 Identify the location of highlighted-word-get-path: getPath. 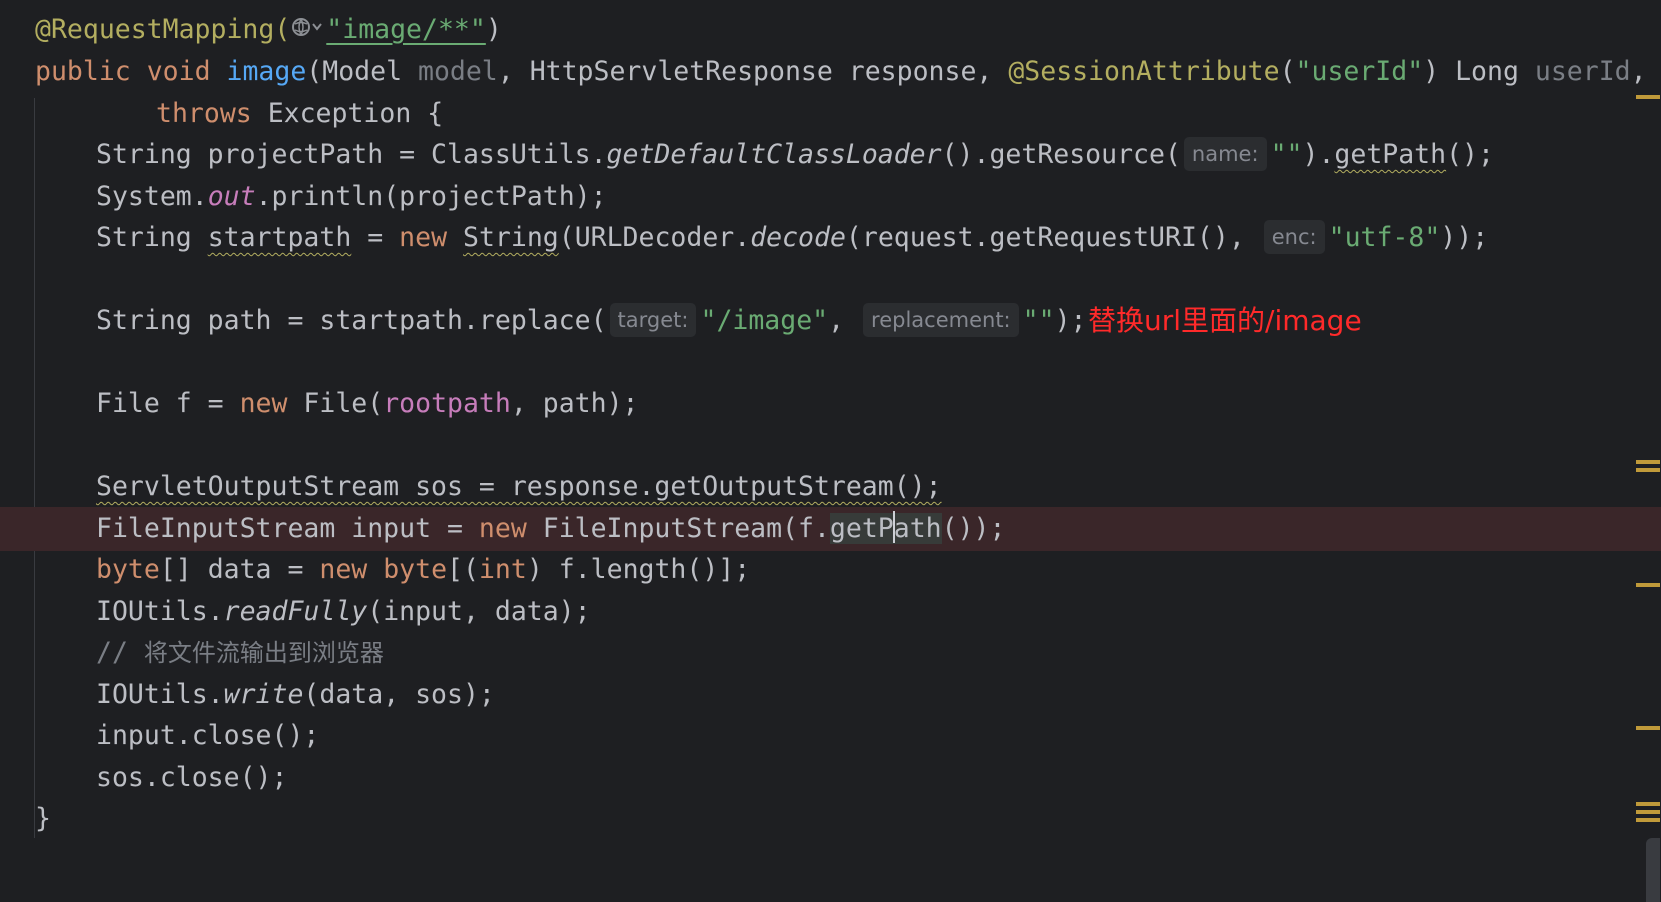
(885, 527).